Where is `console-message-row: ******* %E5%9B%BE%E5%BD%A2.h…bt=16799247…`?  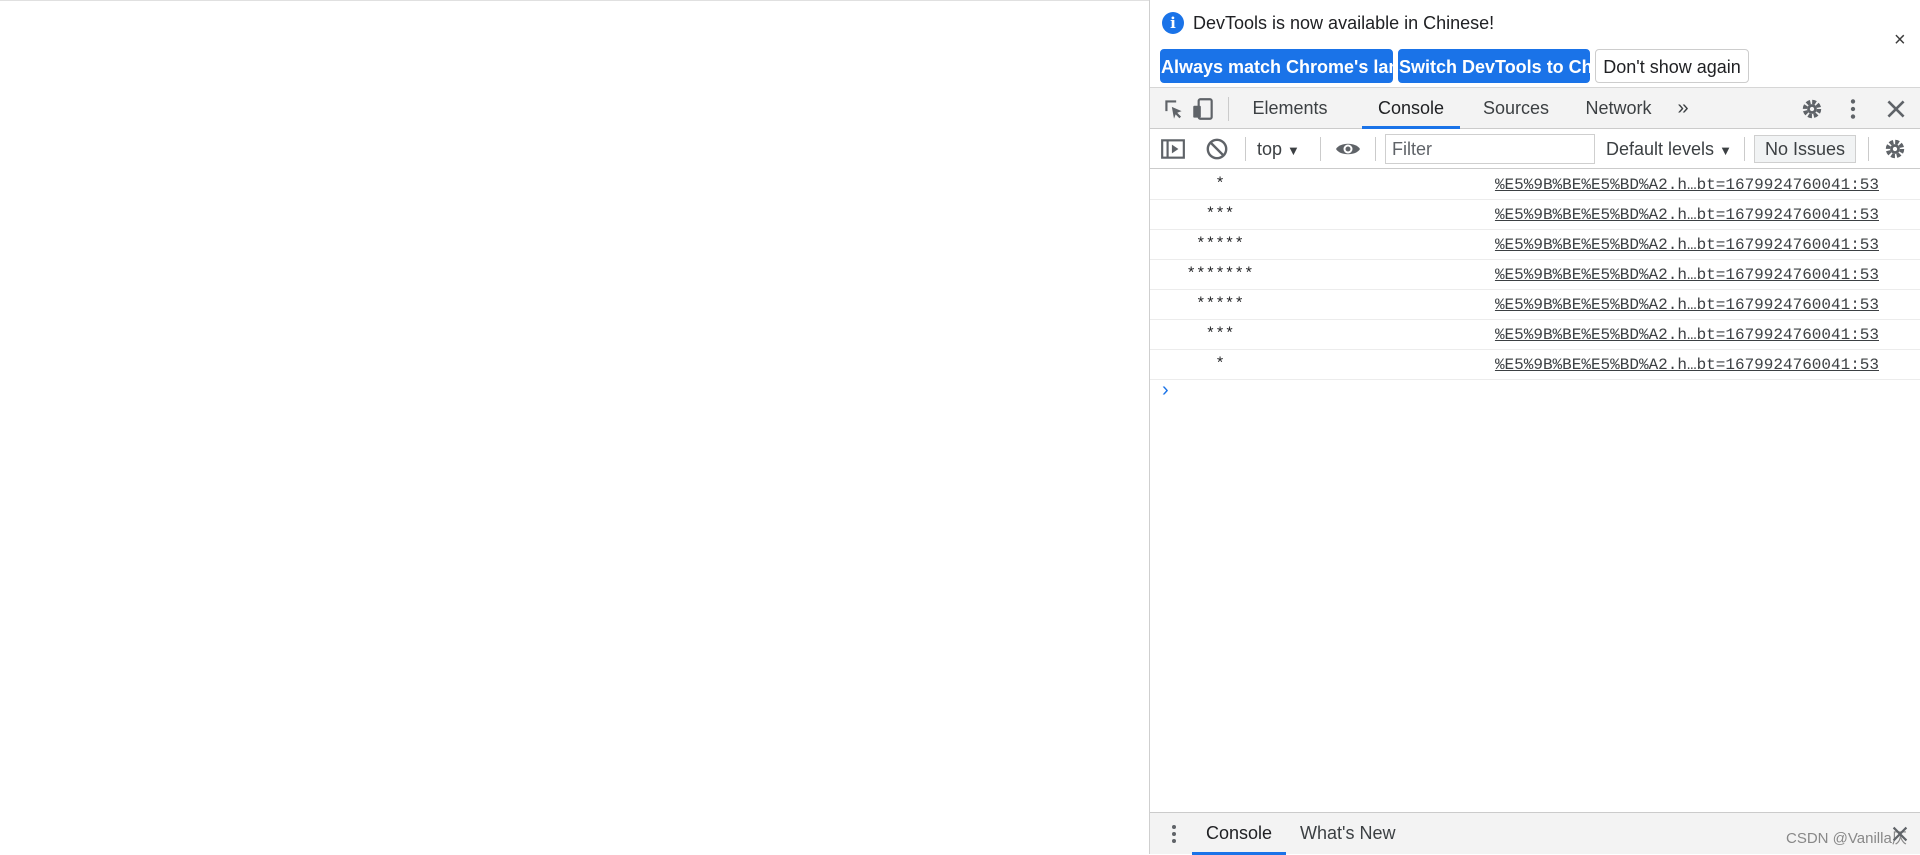
console-message-row: ******* %E5%9B%BE%E5%BD%A2.h…bt=16799247… is located at coordinates (1535, 275).